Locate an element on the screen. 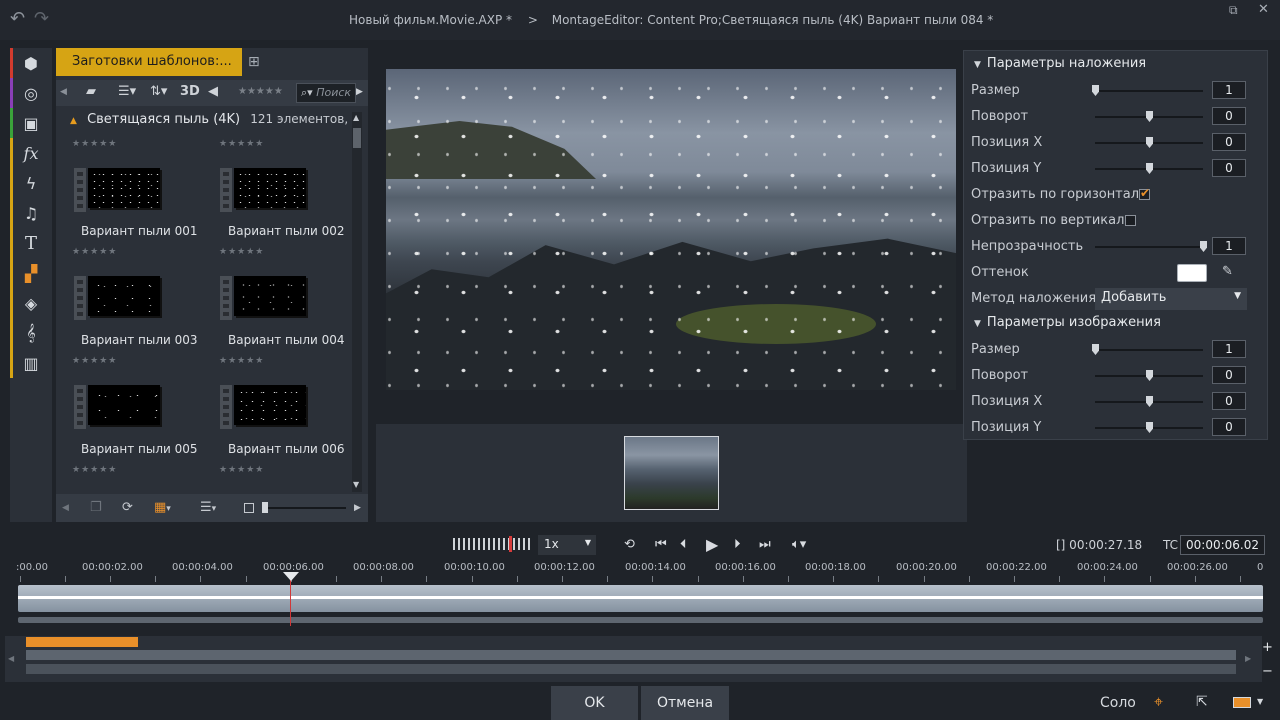 This screenshot has height=720, width=1280. folder-icon: ▰ is located at coordinates (91, 91).